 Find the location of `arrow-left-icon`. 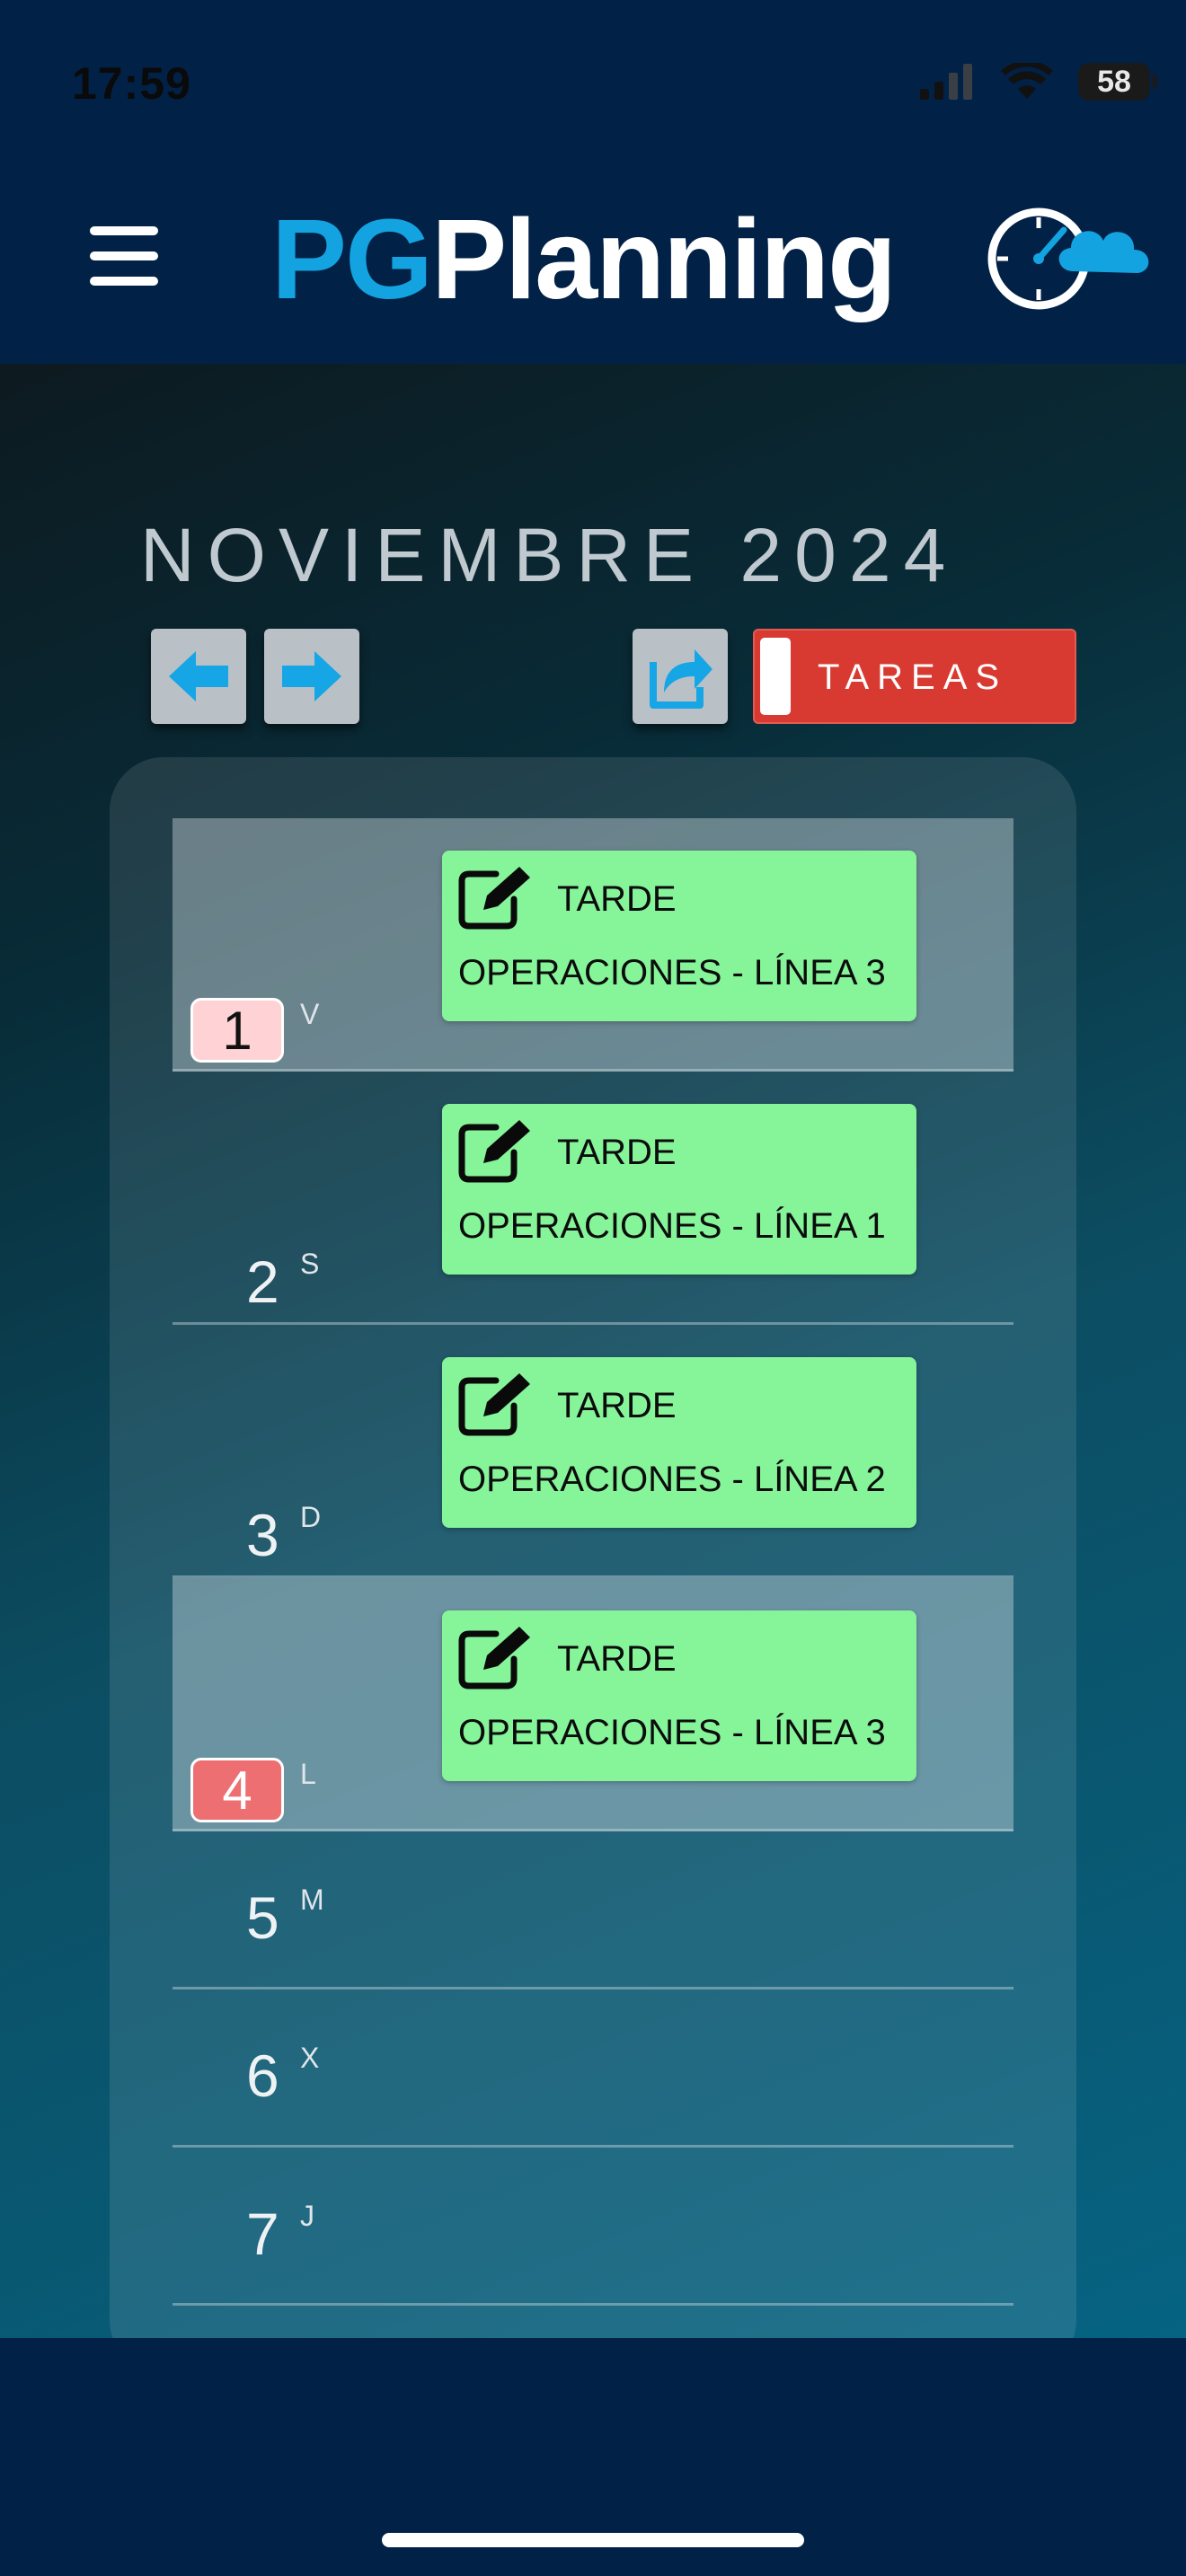

arrow-left-icon is located at coordinates (198, 676).